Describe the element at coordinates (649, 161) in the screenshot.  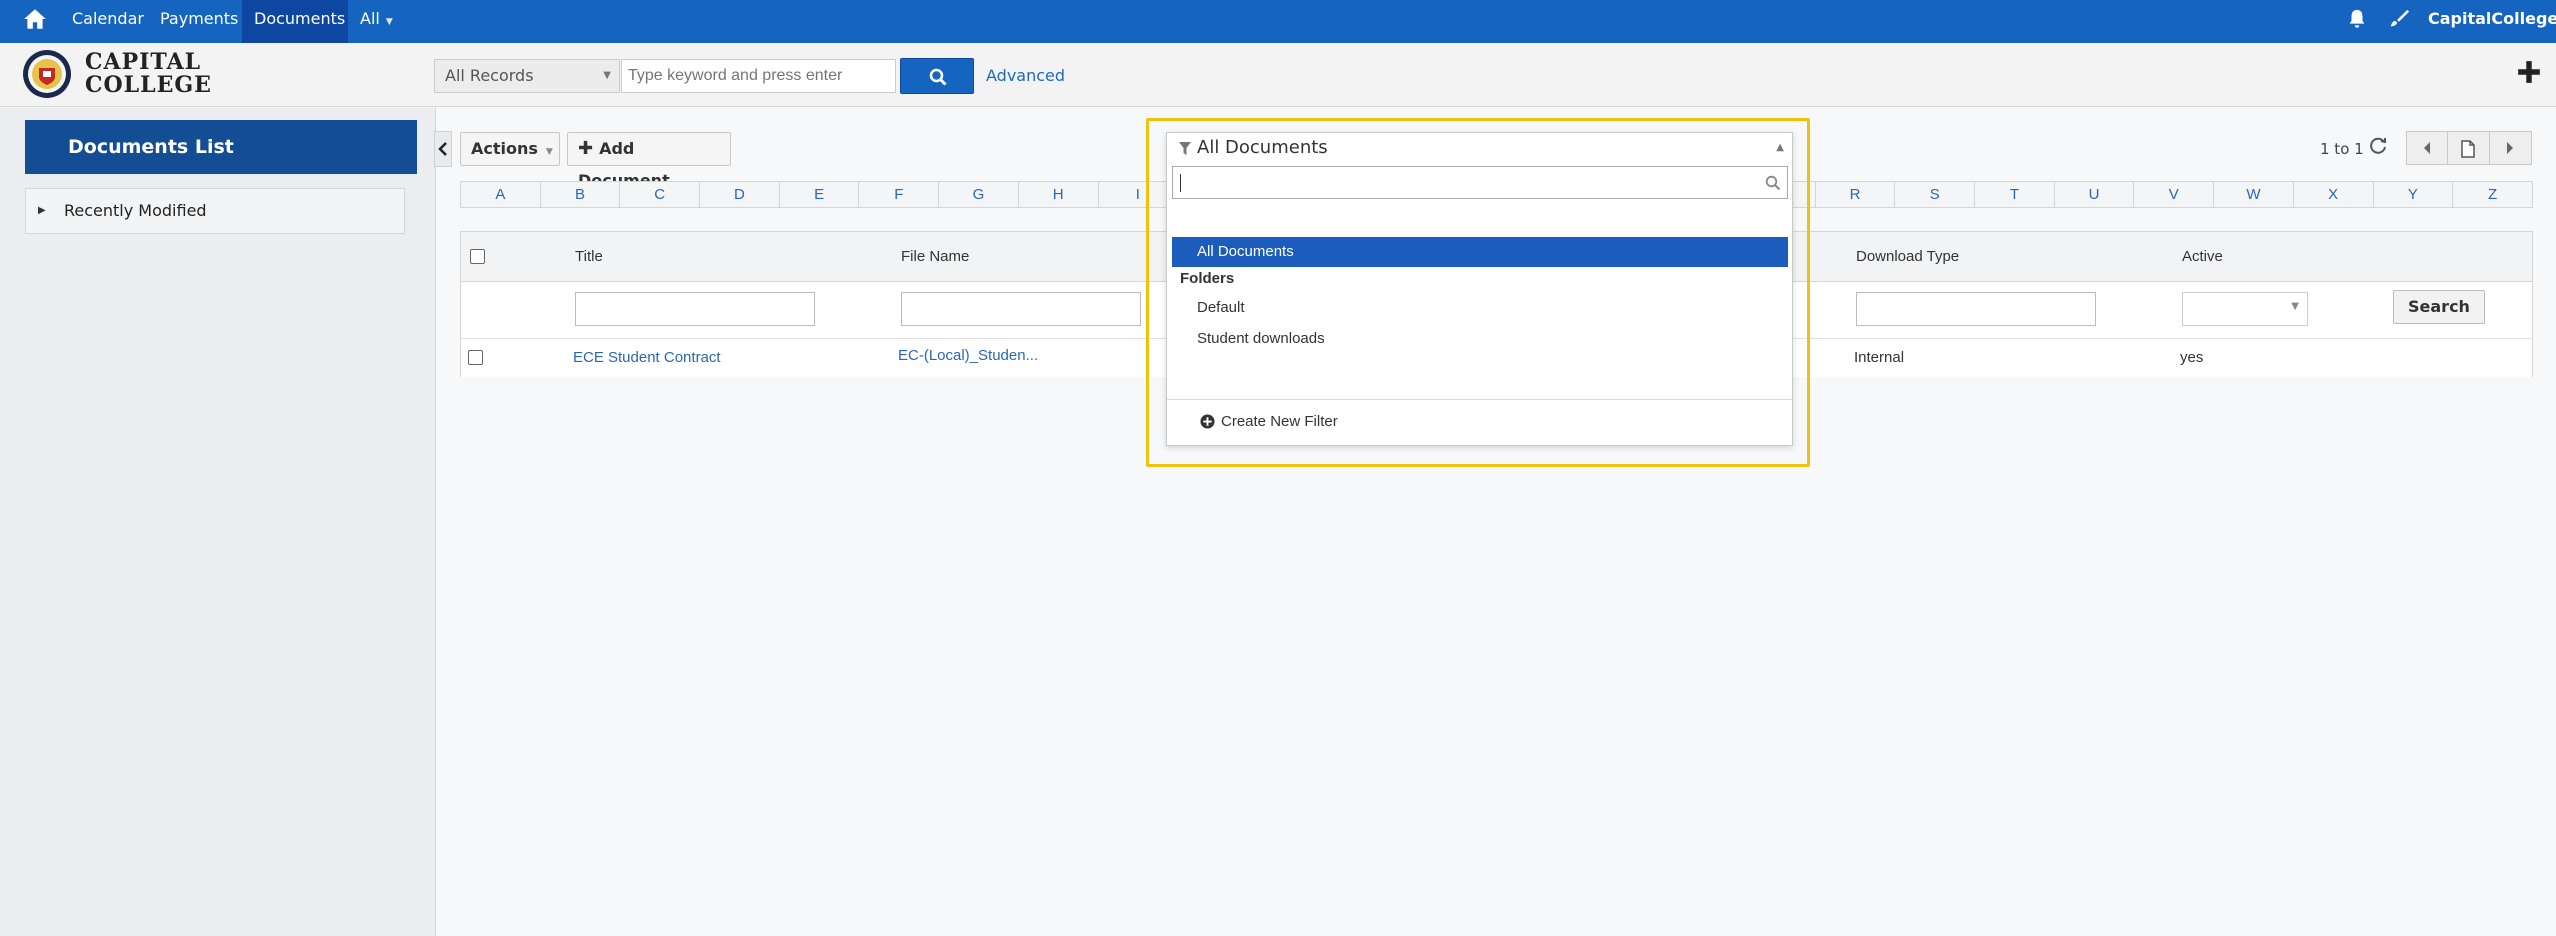
I see `add-document-button: ✚Add Document` at that location.